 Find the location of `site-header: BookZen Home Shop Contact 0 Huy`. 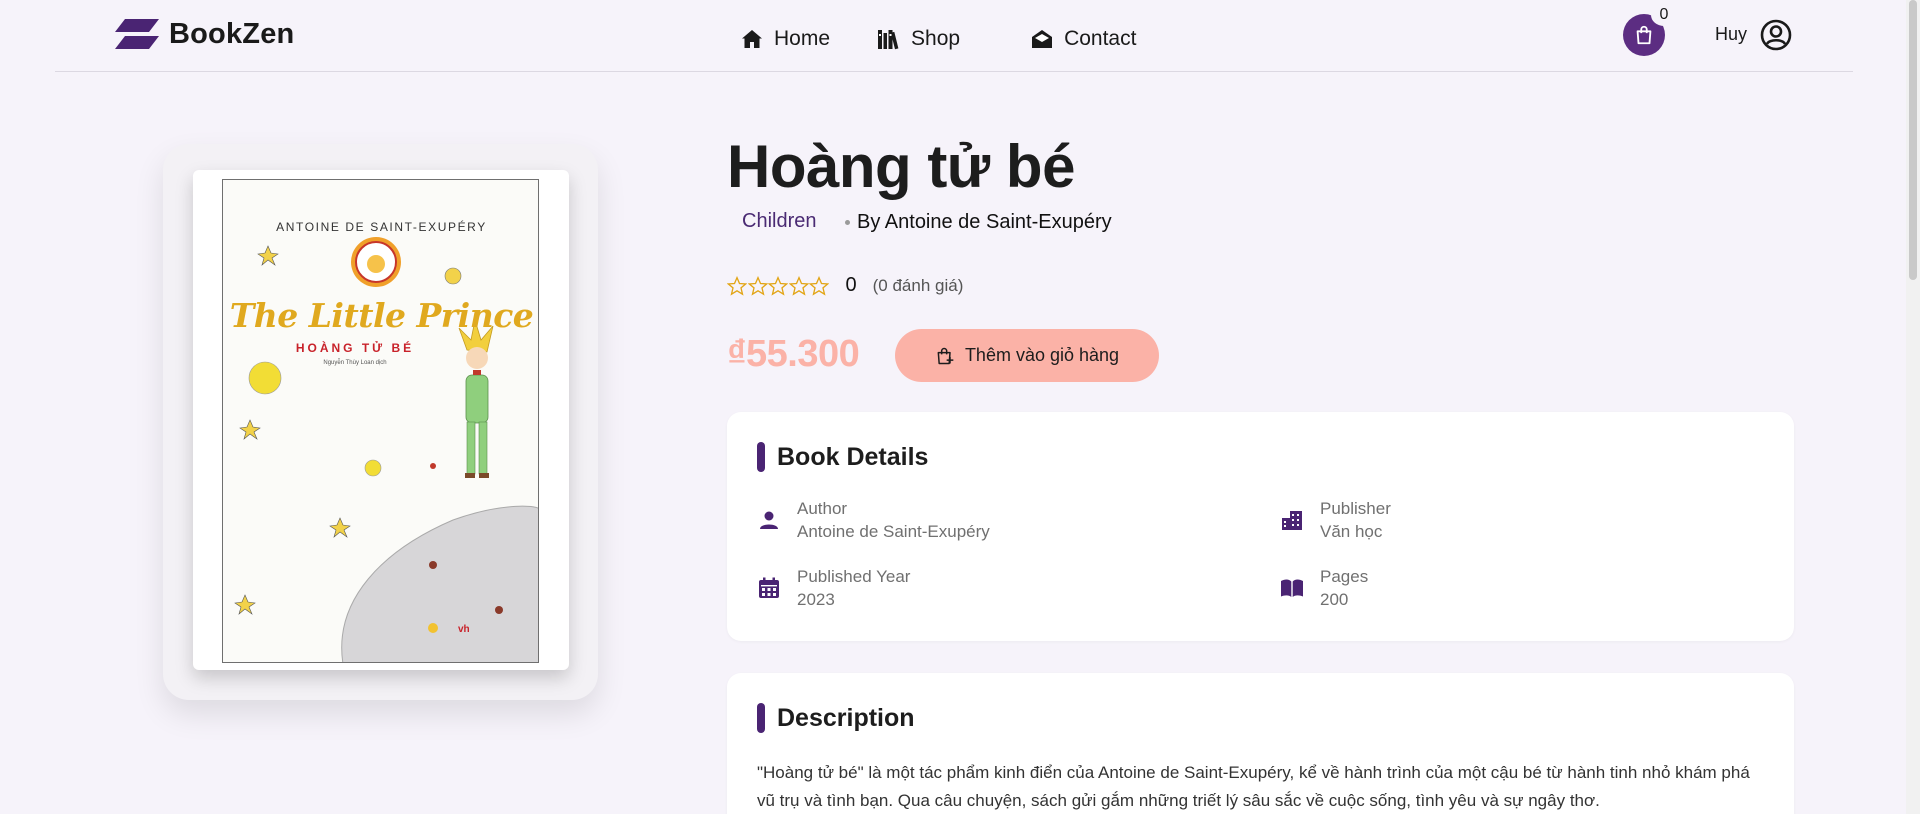

site-header: BookZen Home Shop Contact 0 Huy is located at coordinates (954, 36).